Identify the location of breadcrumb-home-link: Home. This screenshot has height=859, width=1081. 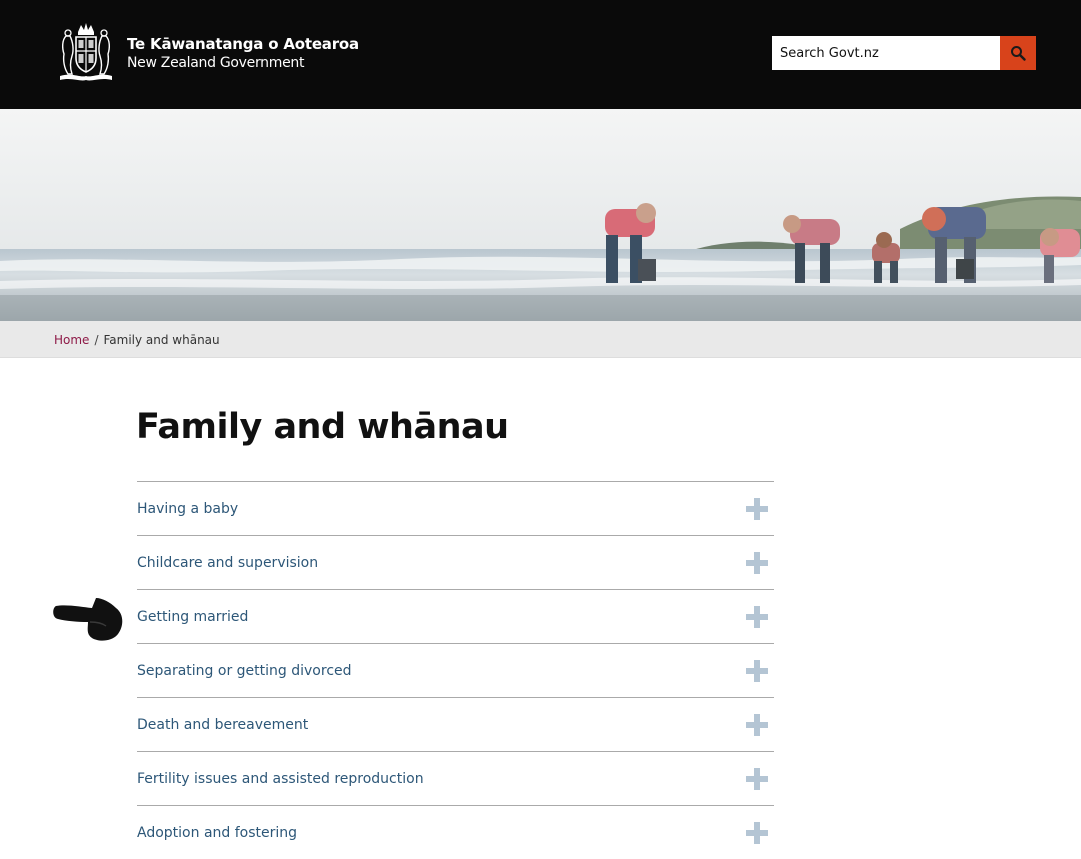
(71, 340).